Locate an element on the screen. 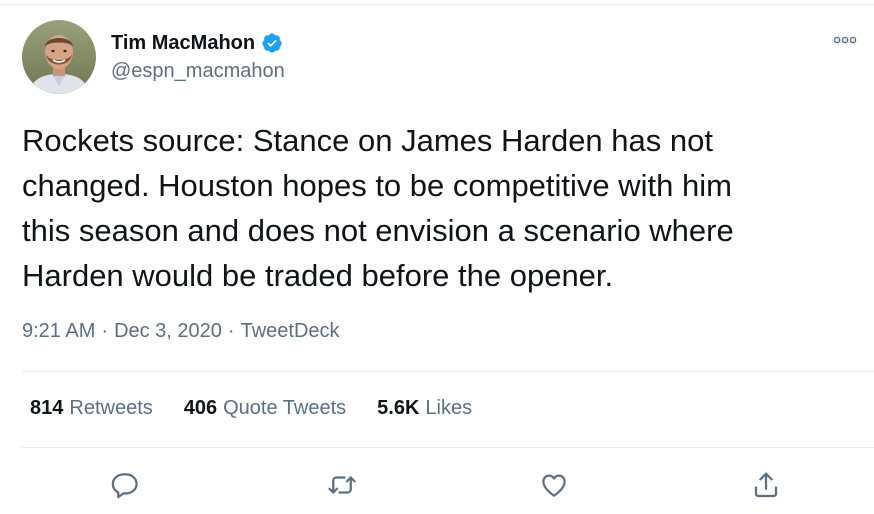  quote-tweets-label: Quote Tweets is located at coordinates (285, 408).